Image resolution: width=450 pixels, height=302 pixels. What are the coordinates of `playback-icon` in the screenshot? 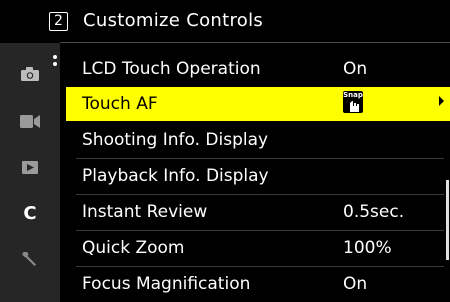 It's located at (30, 168).